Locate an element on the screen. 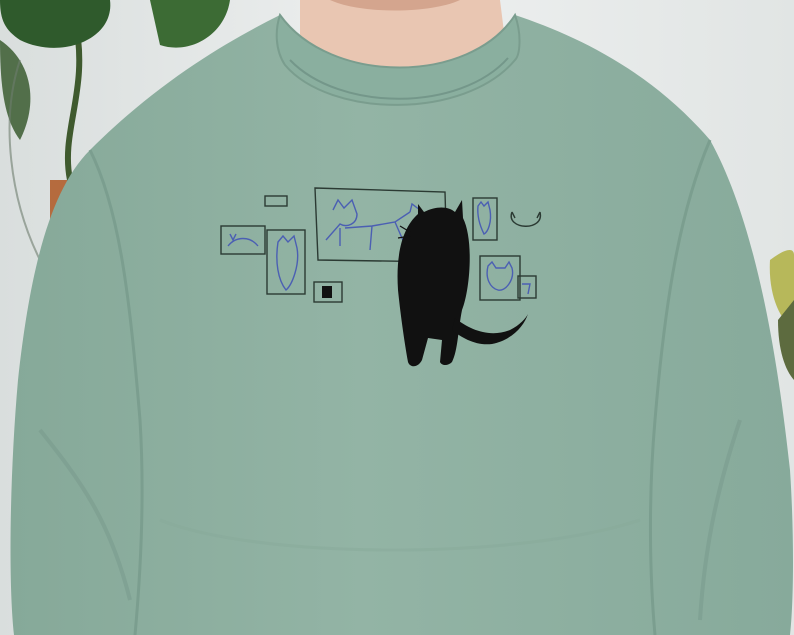 The image size is (794, 635). drawing-cat-silhouette is located at coordinates (327, 292).